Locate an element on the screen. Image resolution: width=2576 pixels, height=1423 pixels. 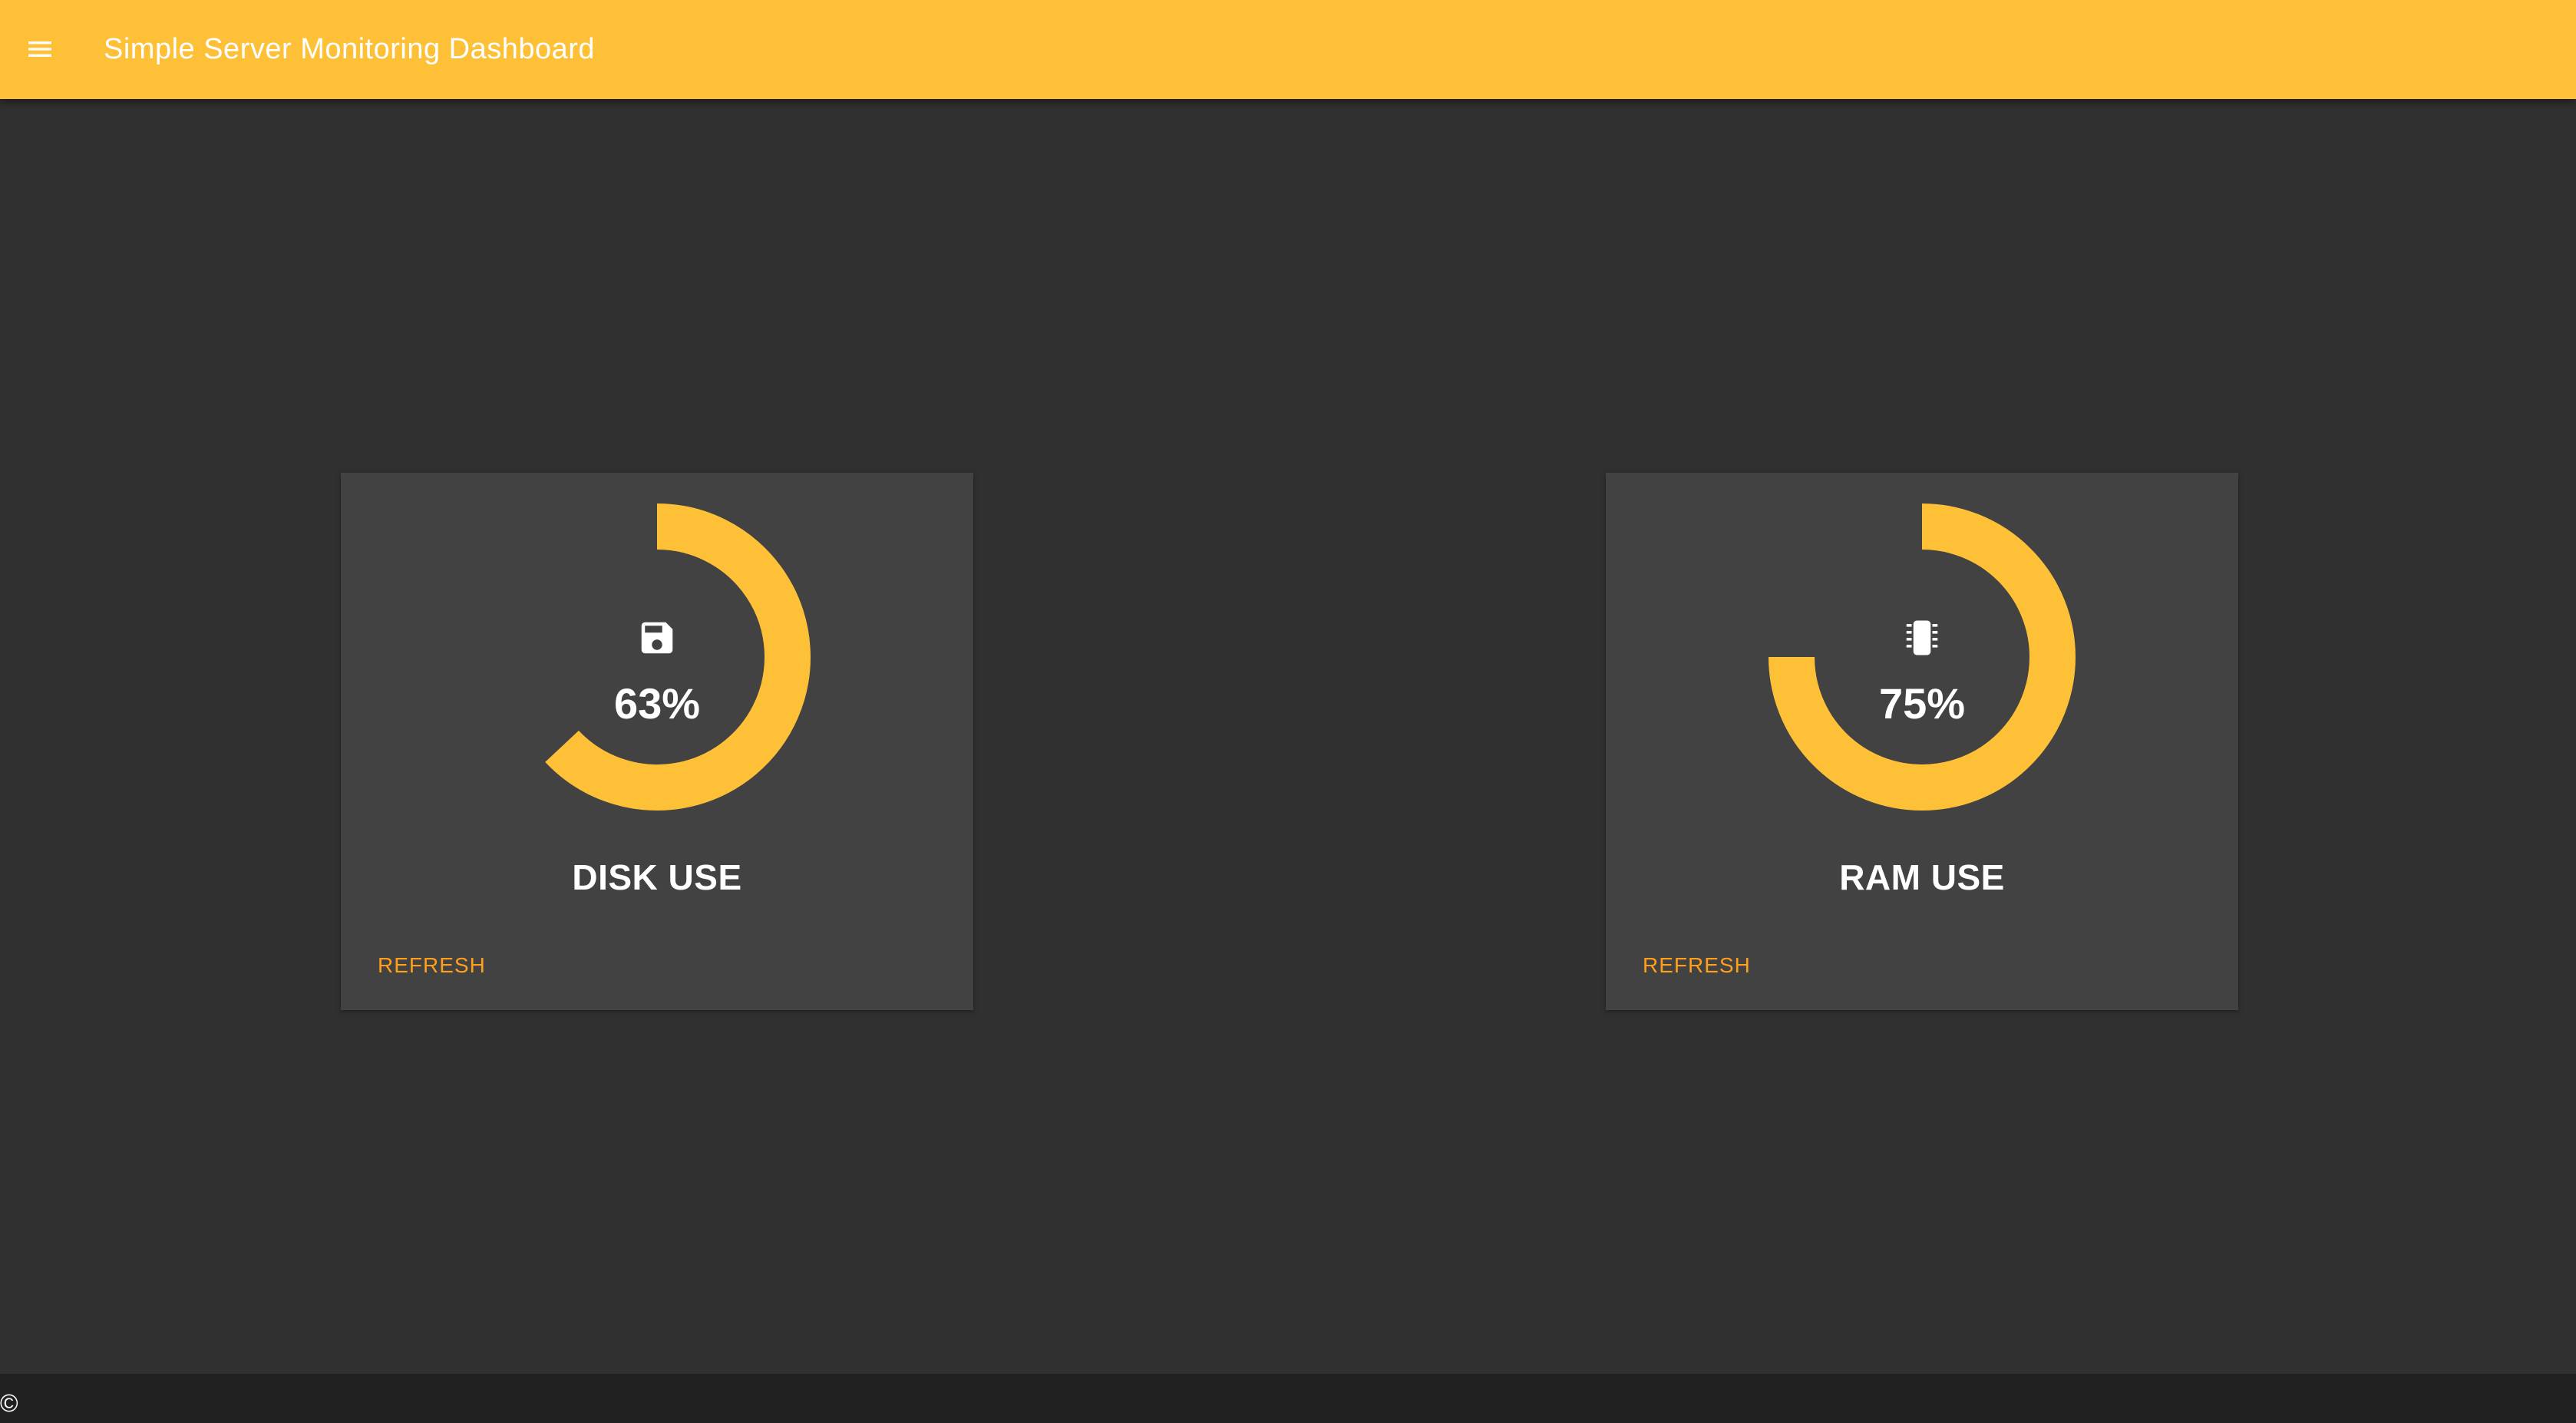
app-bar: Simple Server Monitoring Dashboard is located at coordinates (1288, 49).